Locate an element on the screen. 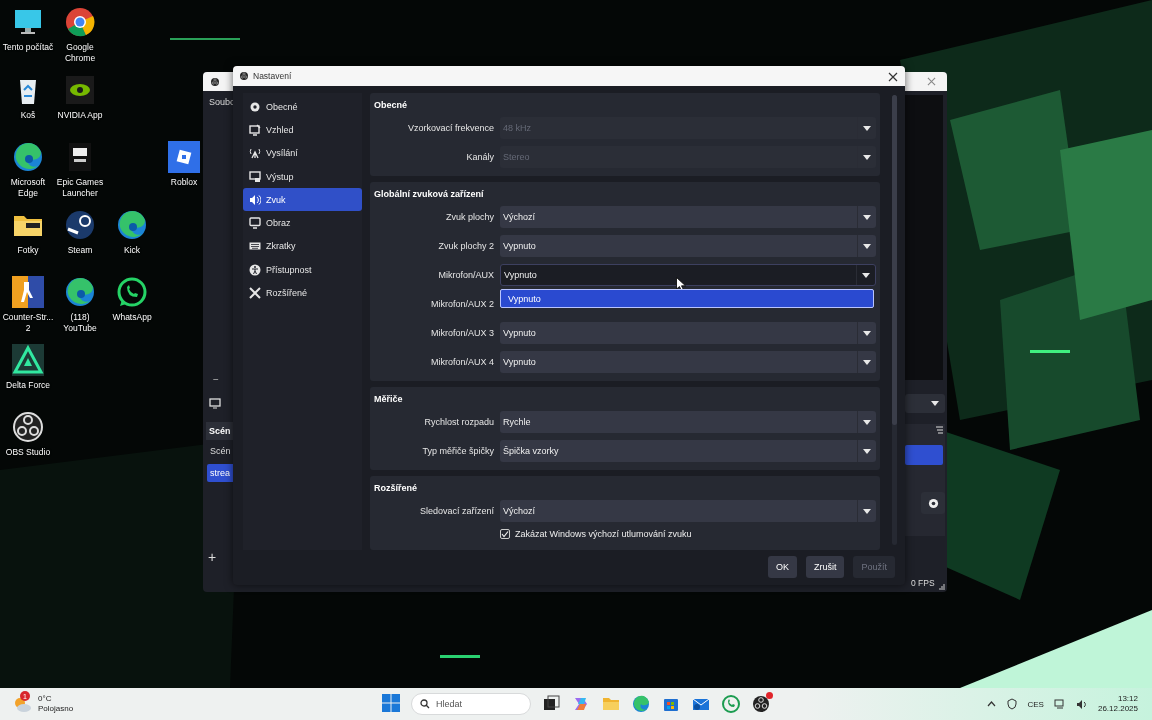 This screenshot has height=720, width=1152. weather-condition: Polojasno is located at coordinates (56, 709).